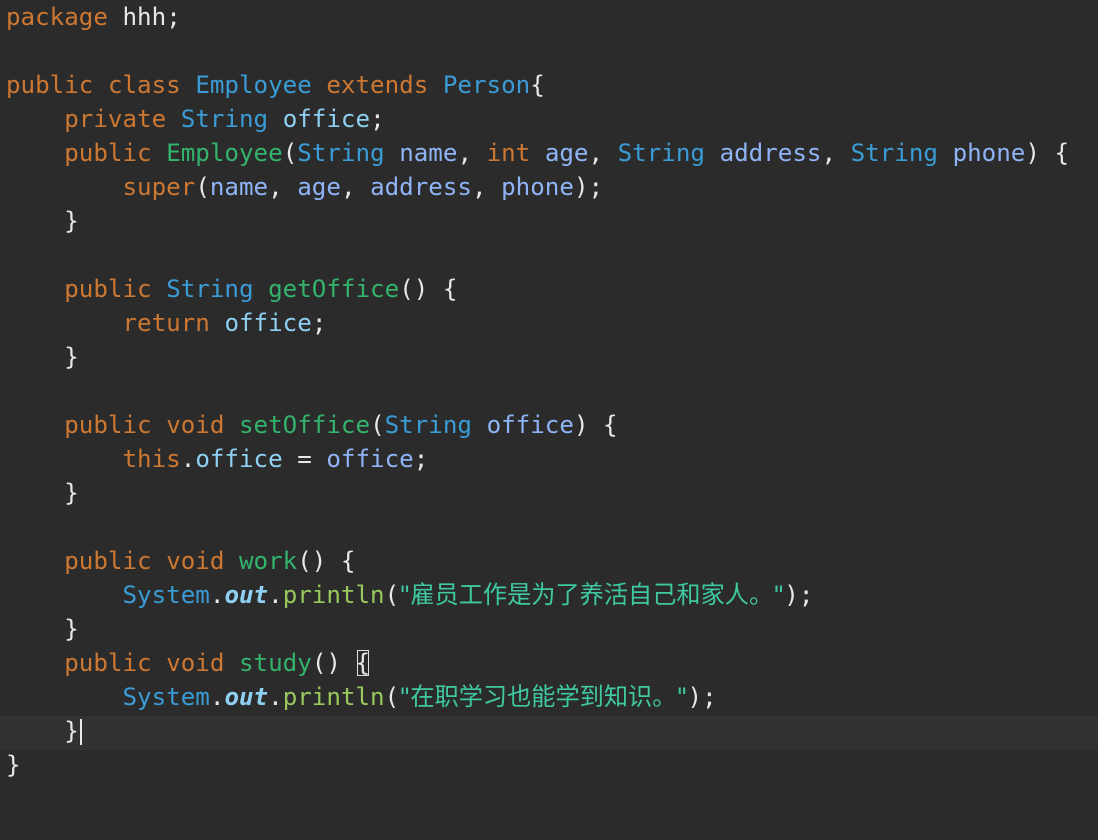 This screenshot has width=1098, height=840. I want to click on code-line: public String getOffice() {, so click(231, 289).